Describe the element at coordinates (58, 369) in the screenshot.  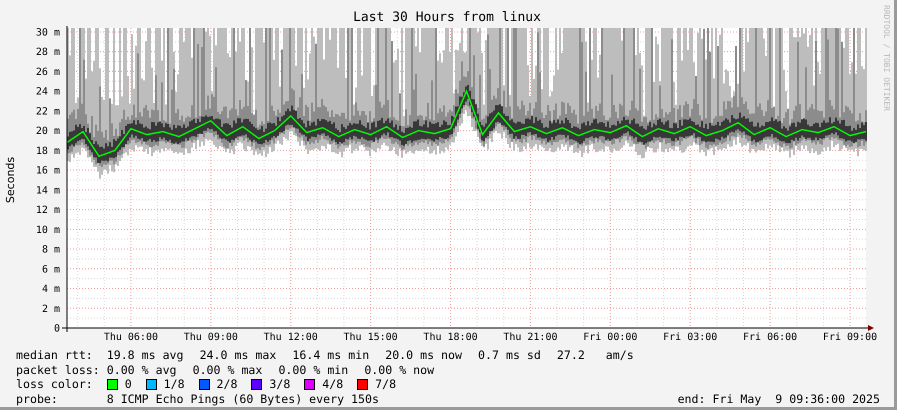
I see `legend-label: packet loss:` at that location.